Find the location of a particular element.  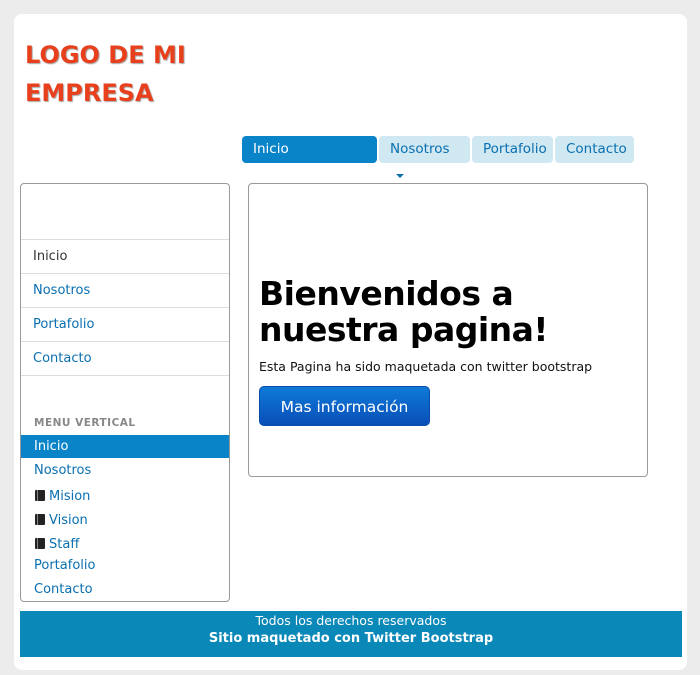

tab-portafolio-label: Portafolio is located at coordinates (515, 149).